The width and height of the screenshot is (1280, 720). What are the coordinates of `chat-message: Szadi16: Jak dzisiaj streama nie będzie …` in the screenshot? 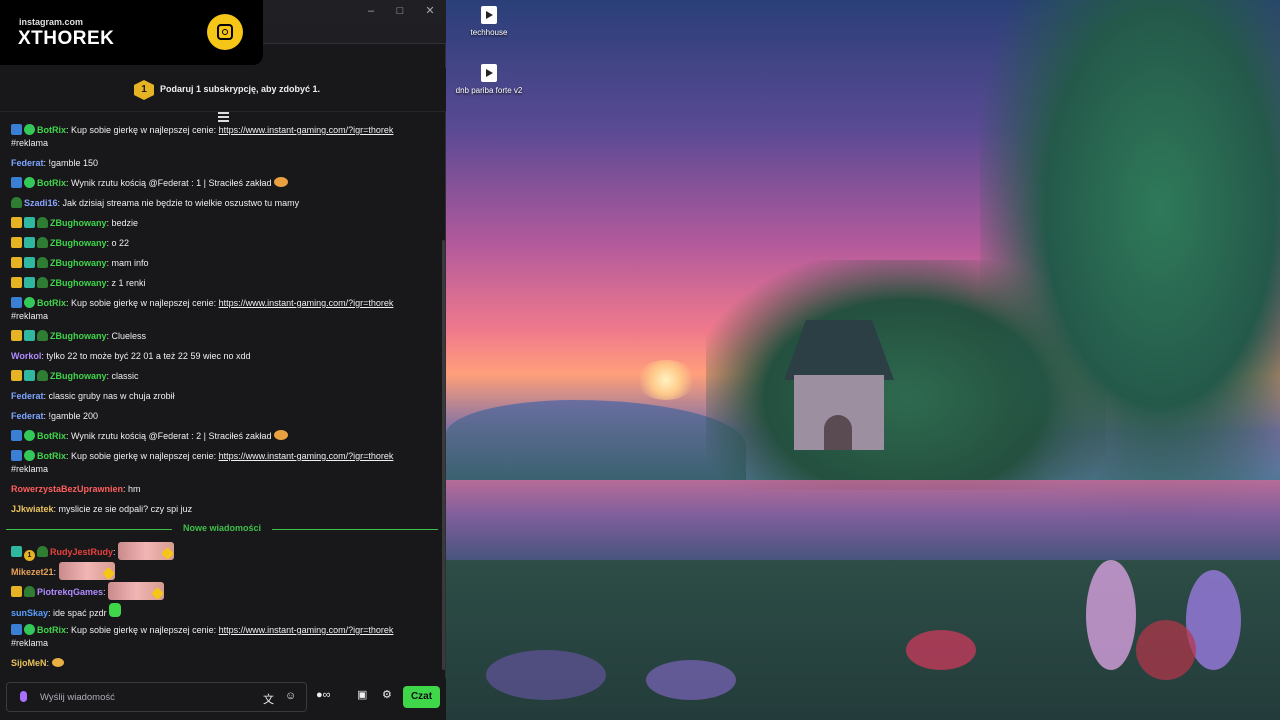 It's located at (221, 203).